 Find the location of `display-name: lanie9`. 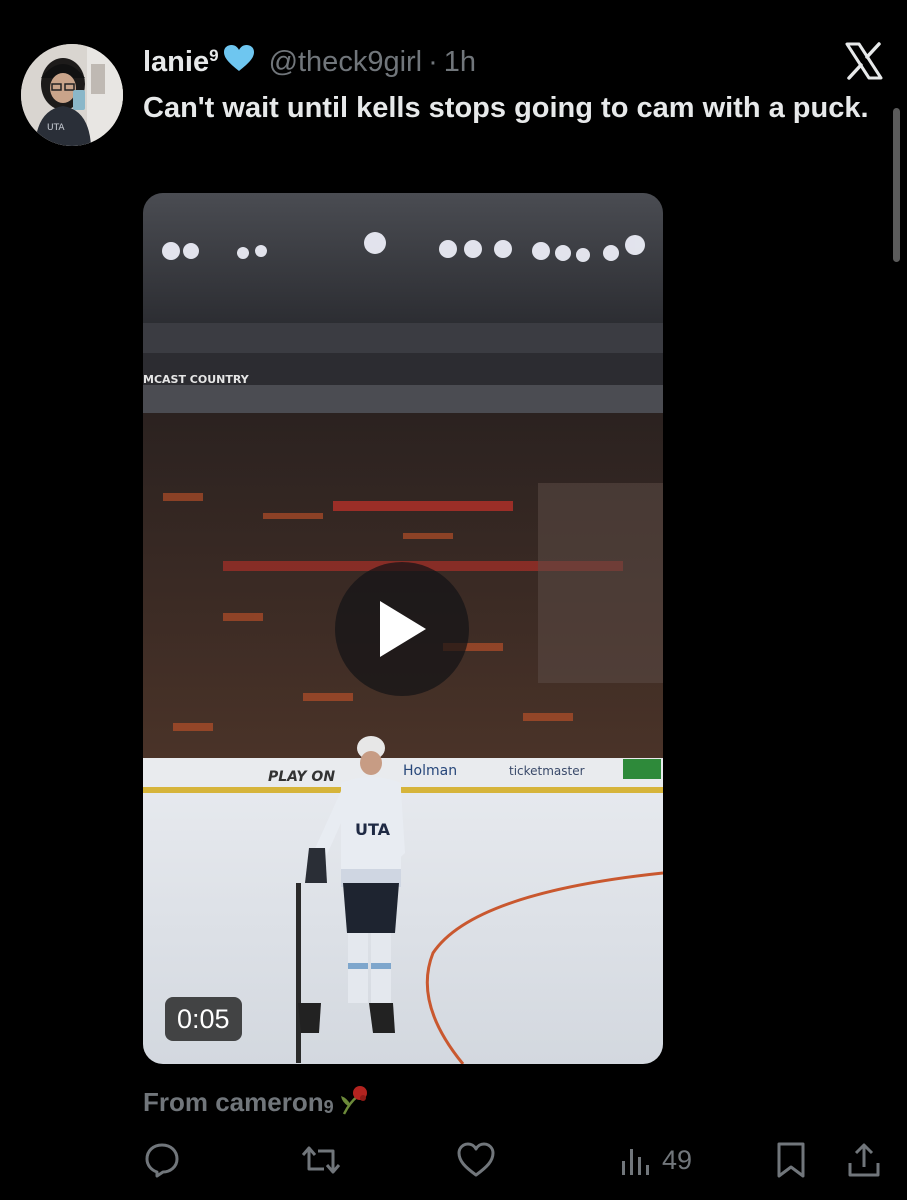

display-name: lanie9 is located at coordinates (181, 62).